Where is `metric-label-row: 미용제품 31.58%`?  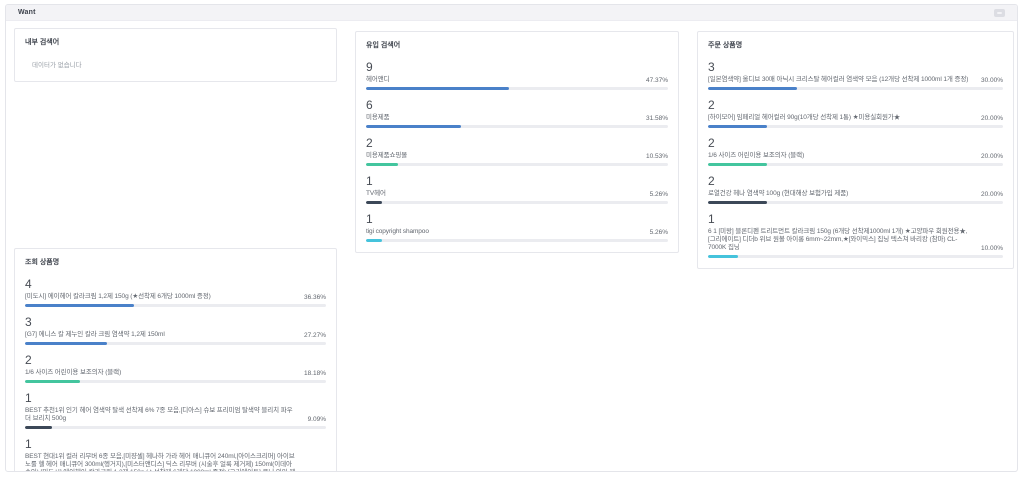
metric-label-row: 미용제품 31.58% is located at coordinates (517, 118).